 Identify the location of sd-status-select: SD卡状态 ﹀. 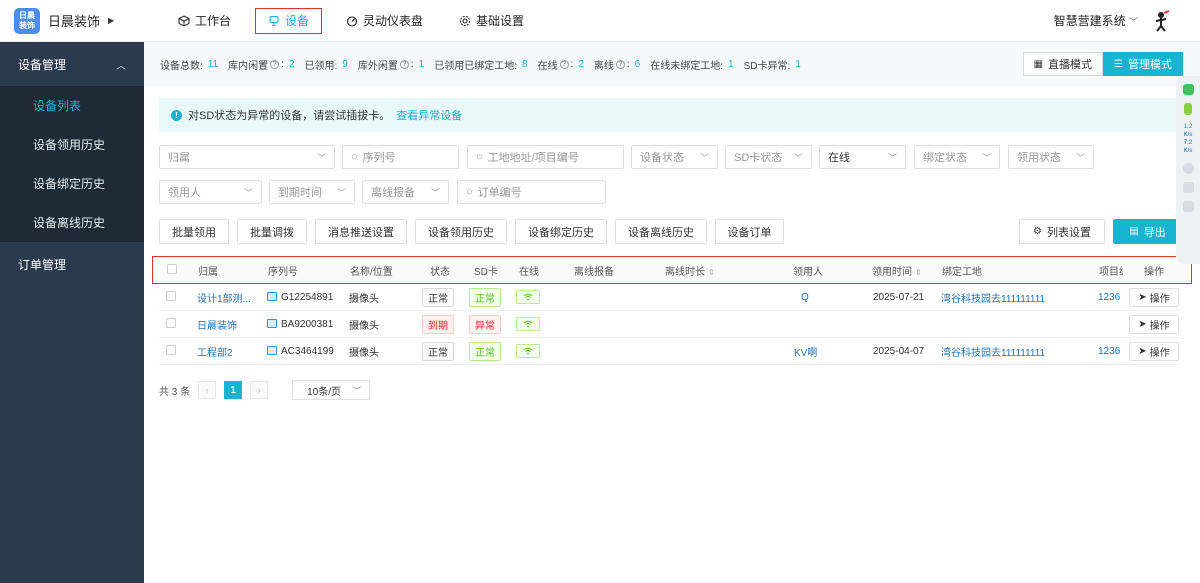
(768, 157).